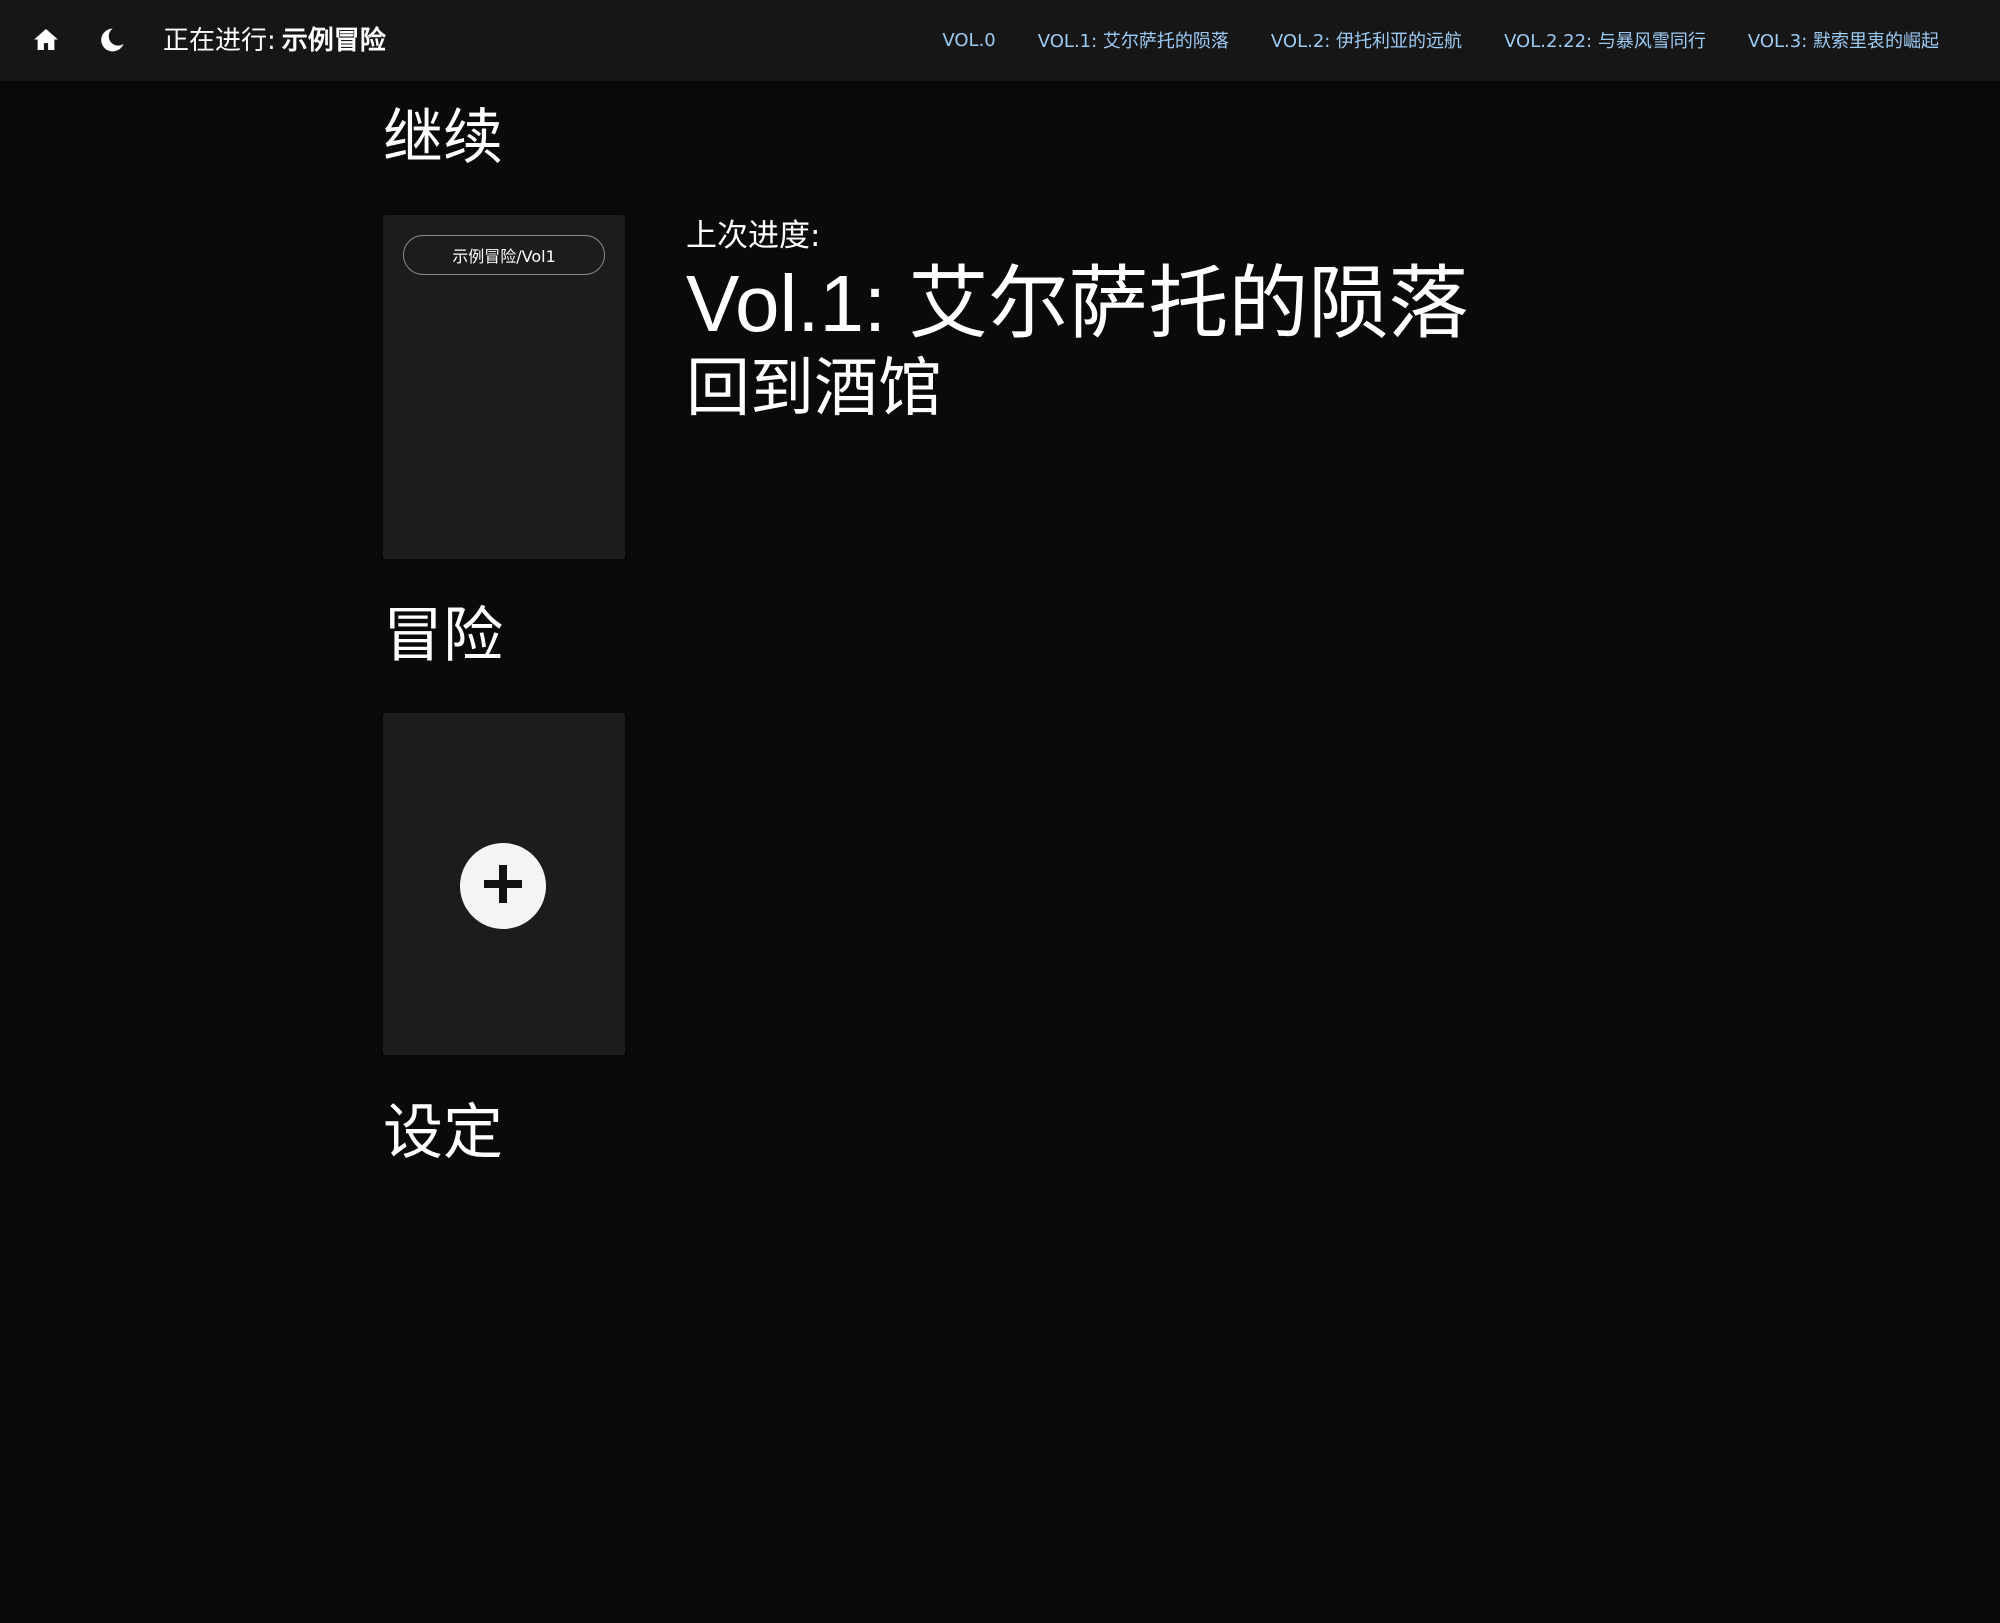  What do you see at coordinates (1077, 303) in the screenshot?
I see `last-progress-volume: Vol.1: 艾尔萨托的陨落` at bounding box center [1077, 303].